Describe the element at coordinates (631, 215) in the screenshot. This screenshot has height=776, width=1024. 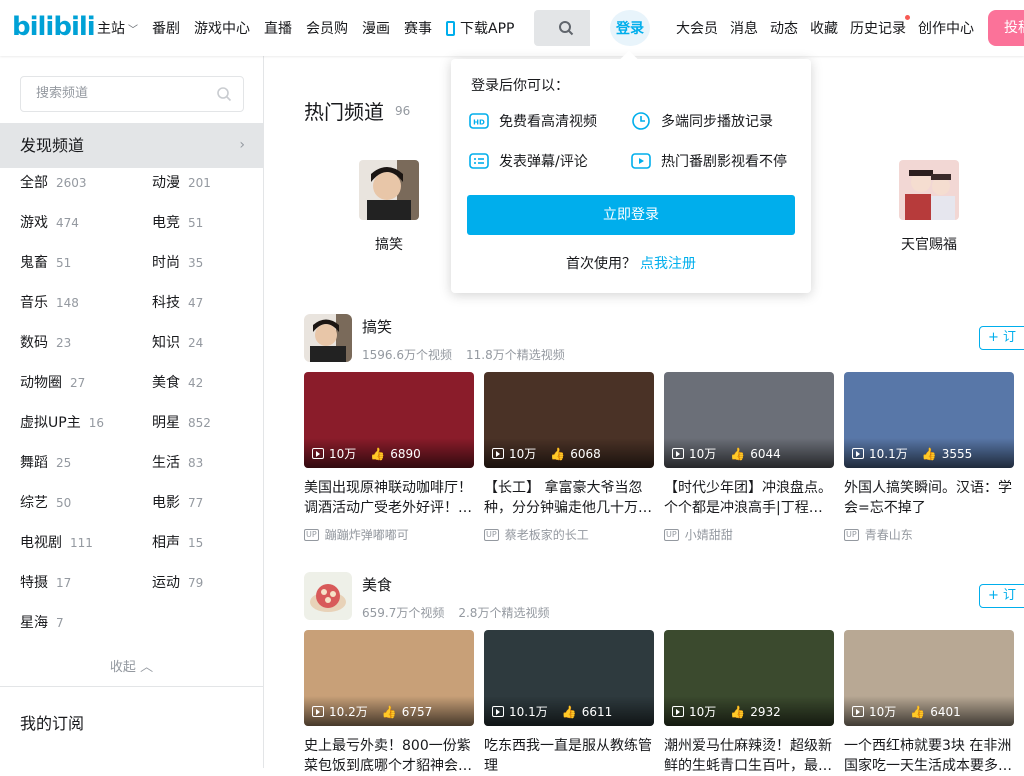
I see `login-now-button: 立即登录` at that location.